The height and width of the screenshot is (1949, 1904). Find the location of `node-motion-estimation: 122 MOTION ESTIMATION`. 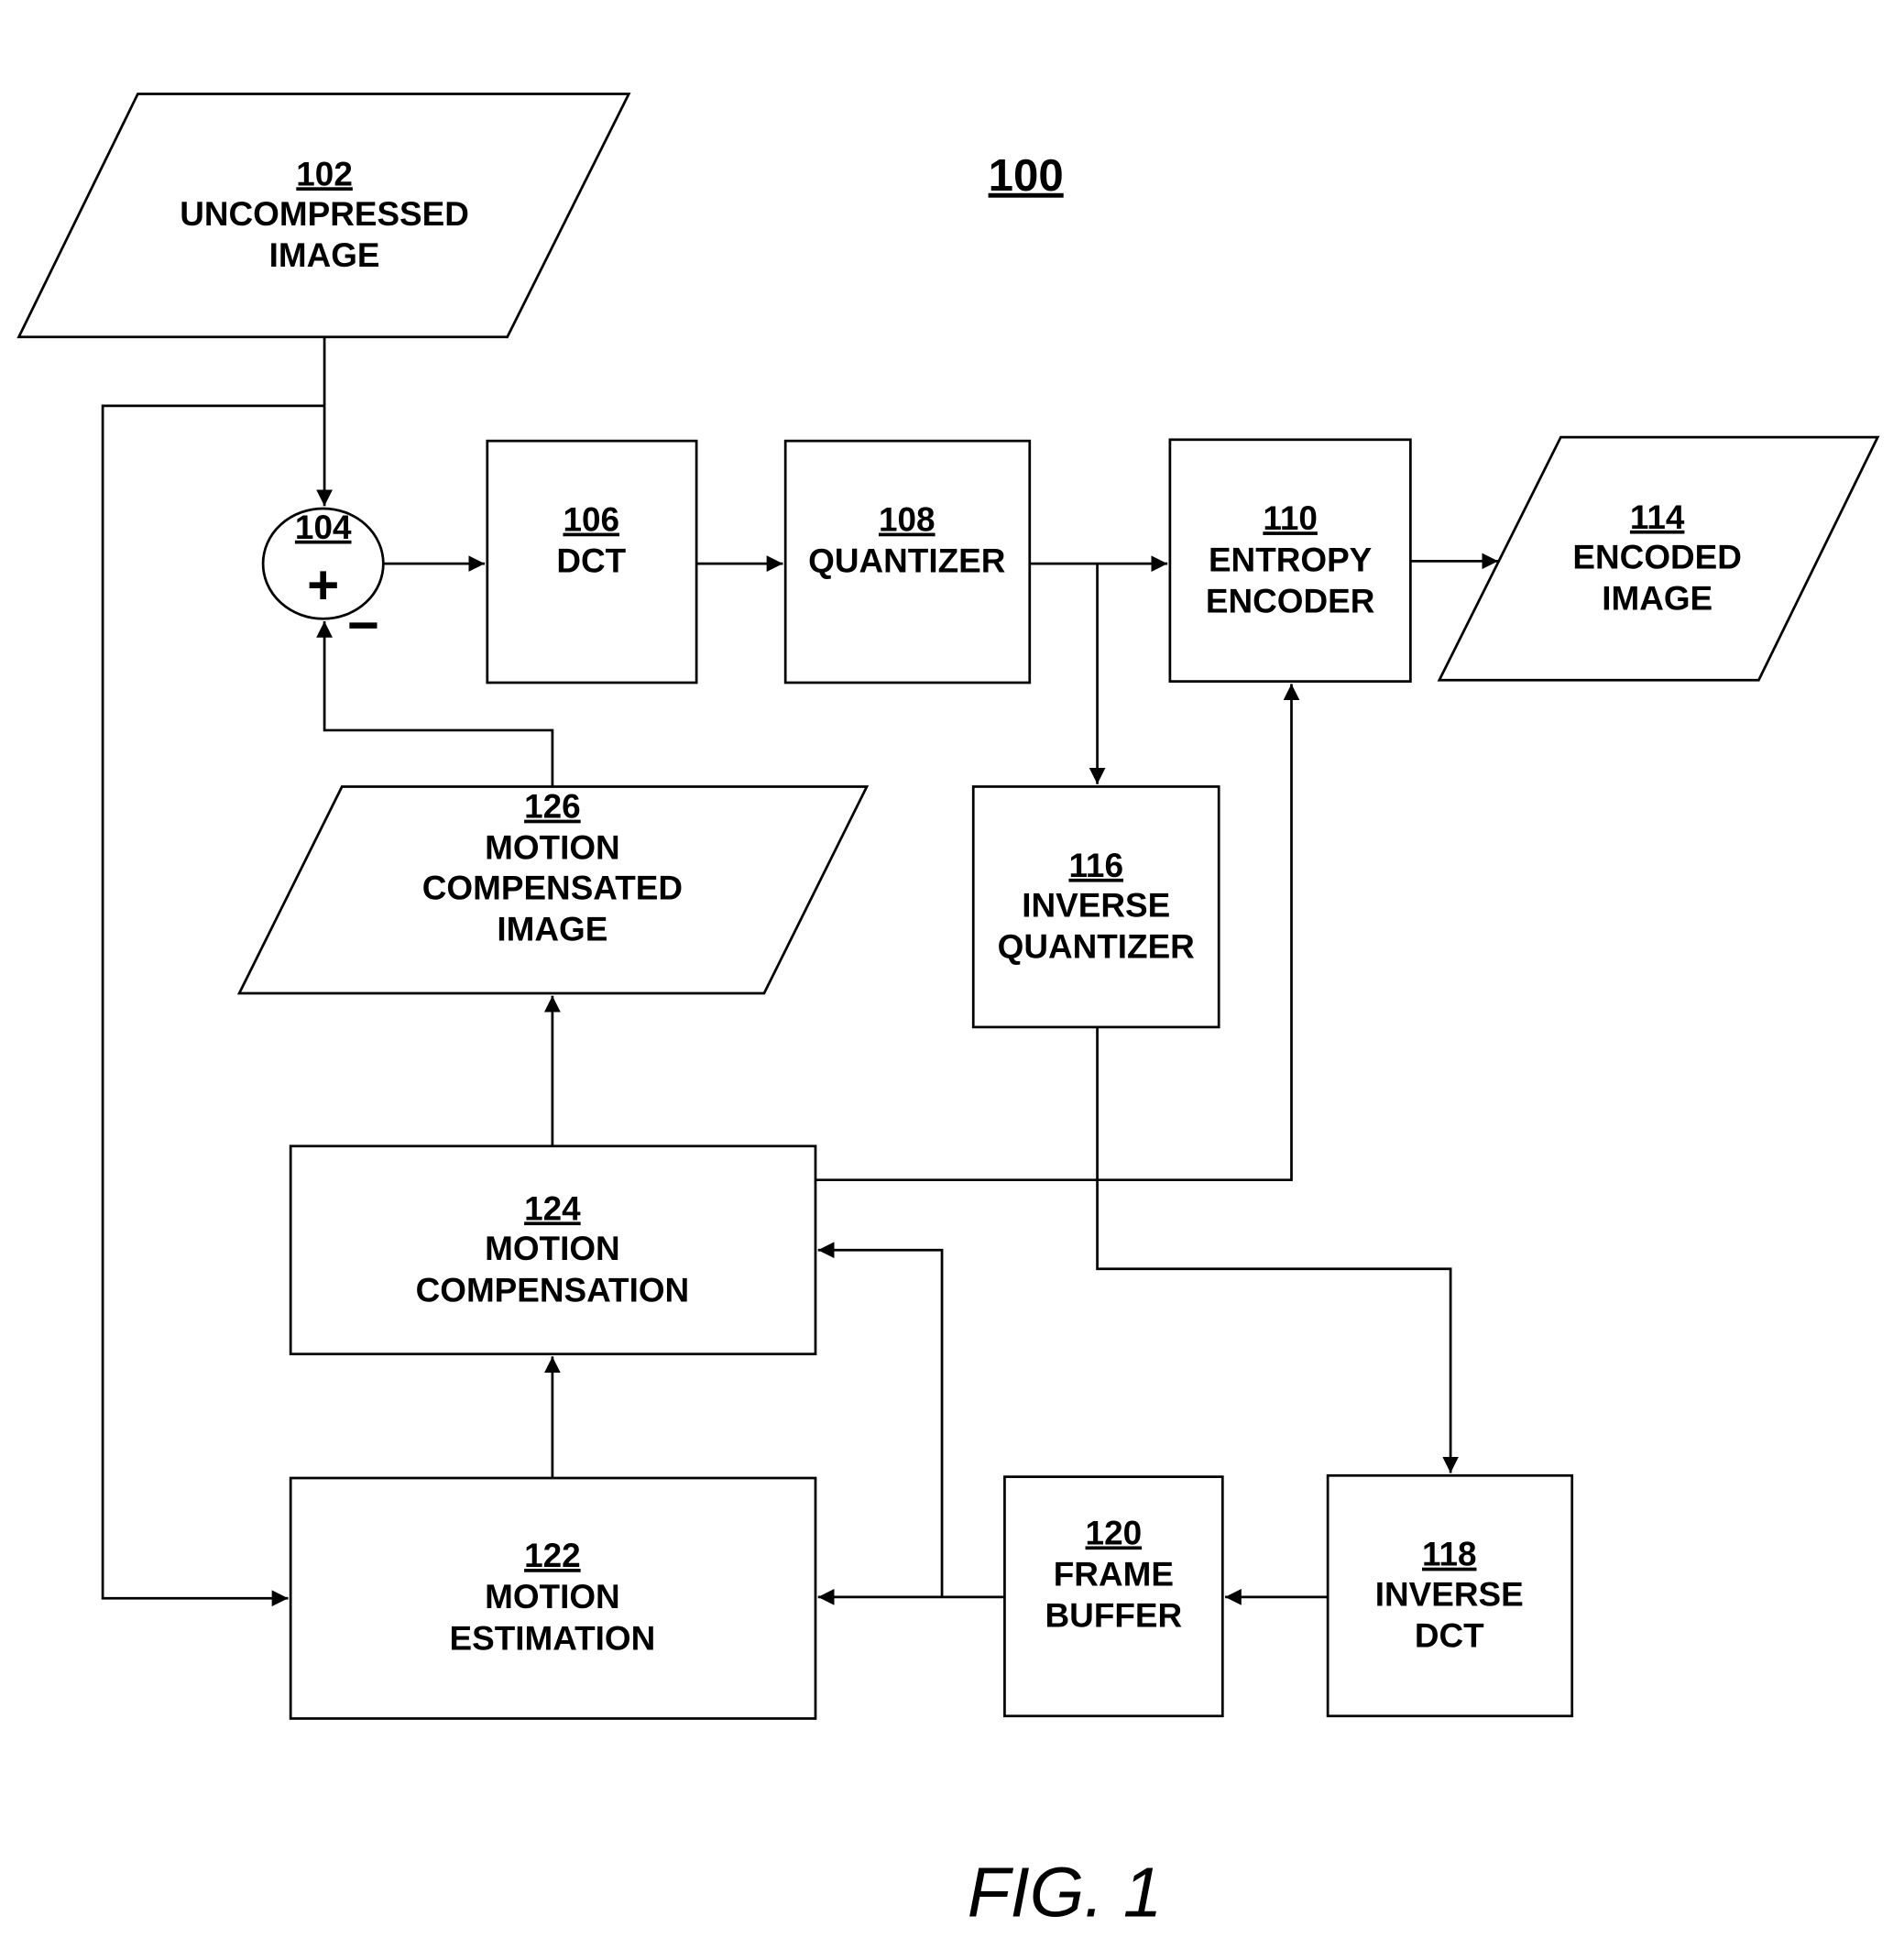

node-motion-estimation: 122 MOTION ESTIMATION is located at coordinates (553, 1598).